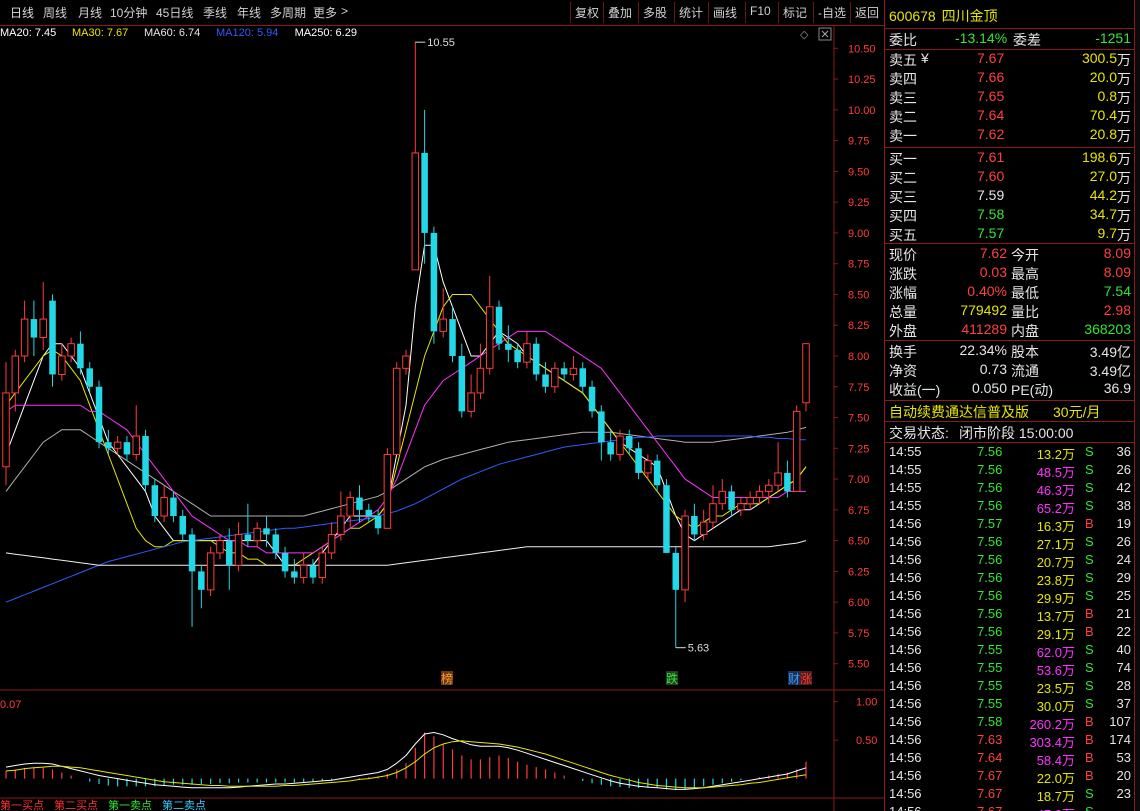 This screenshot has height=811, width=1140. Describe the element at coordinates (1009, 741) in the screenshot. I see `trade-row: 14:56 7.63 303.4万 B 174` at that location.